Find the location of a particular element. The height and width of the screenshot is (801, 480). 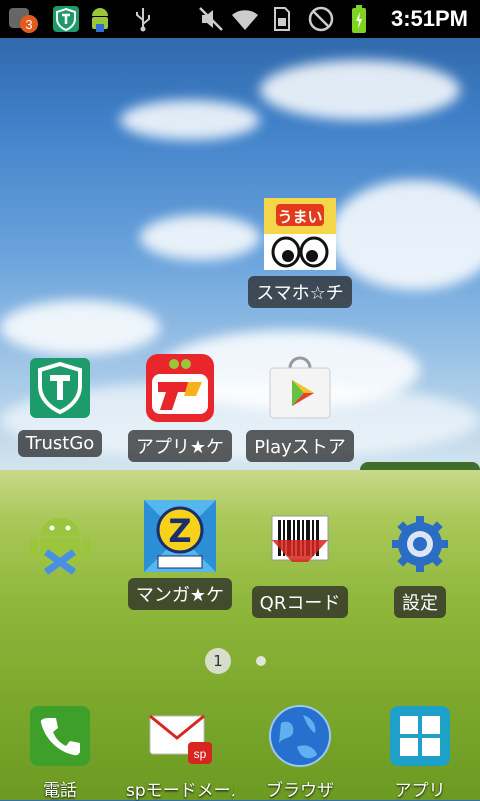

app-label: TrustGo is located at coordinates (60, 443).